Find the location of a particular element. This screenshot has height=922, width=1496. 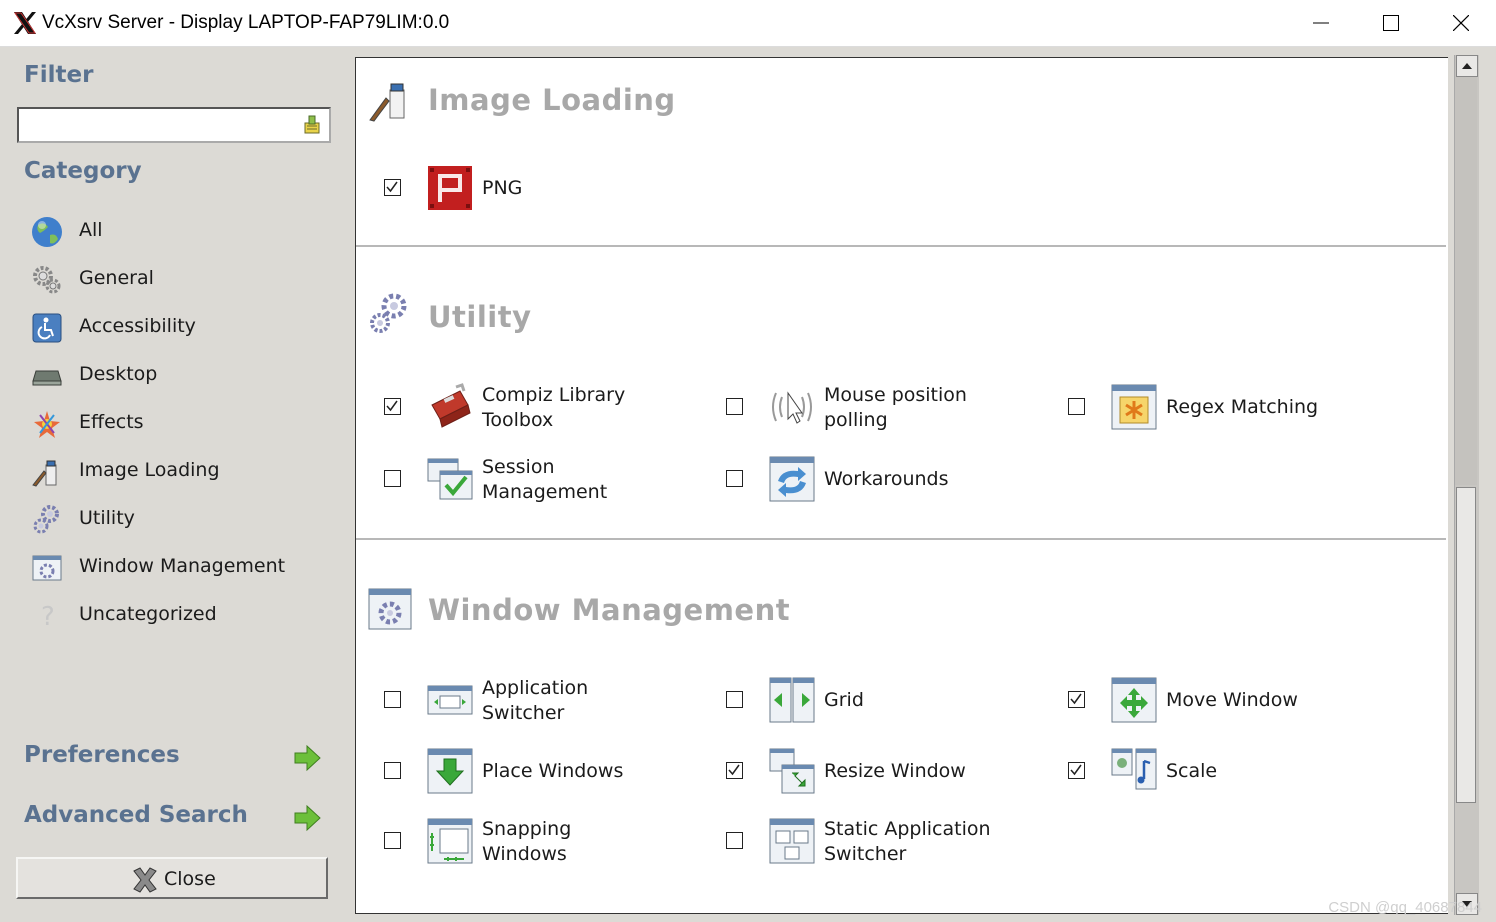

plugin-label: Compiz Library Toolbox is located at coordinates (592, 408).